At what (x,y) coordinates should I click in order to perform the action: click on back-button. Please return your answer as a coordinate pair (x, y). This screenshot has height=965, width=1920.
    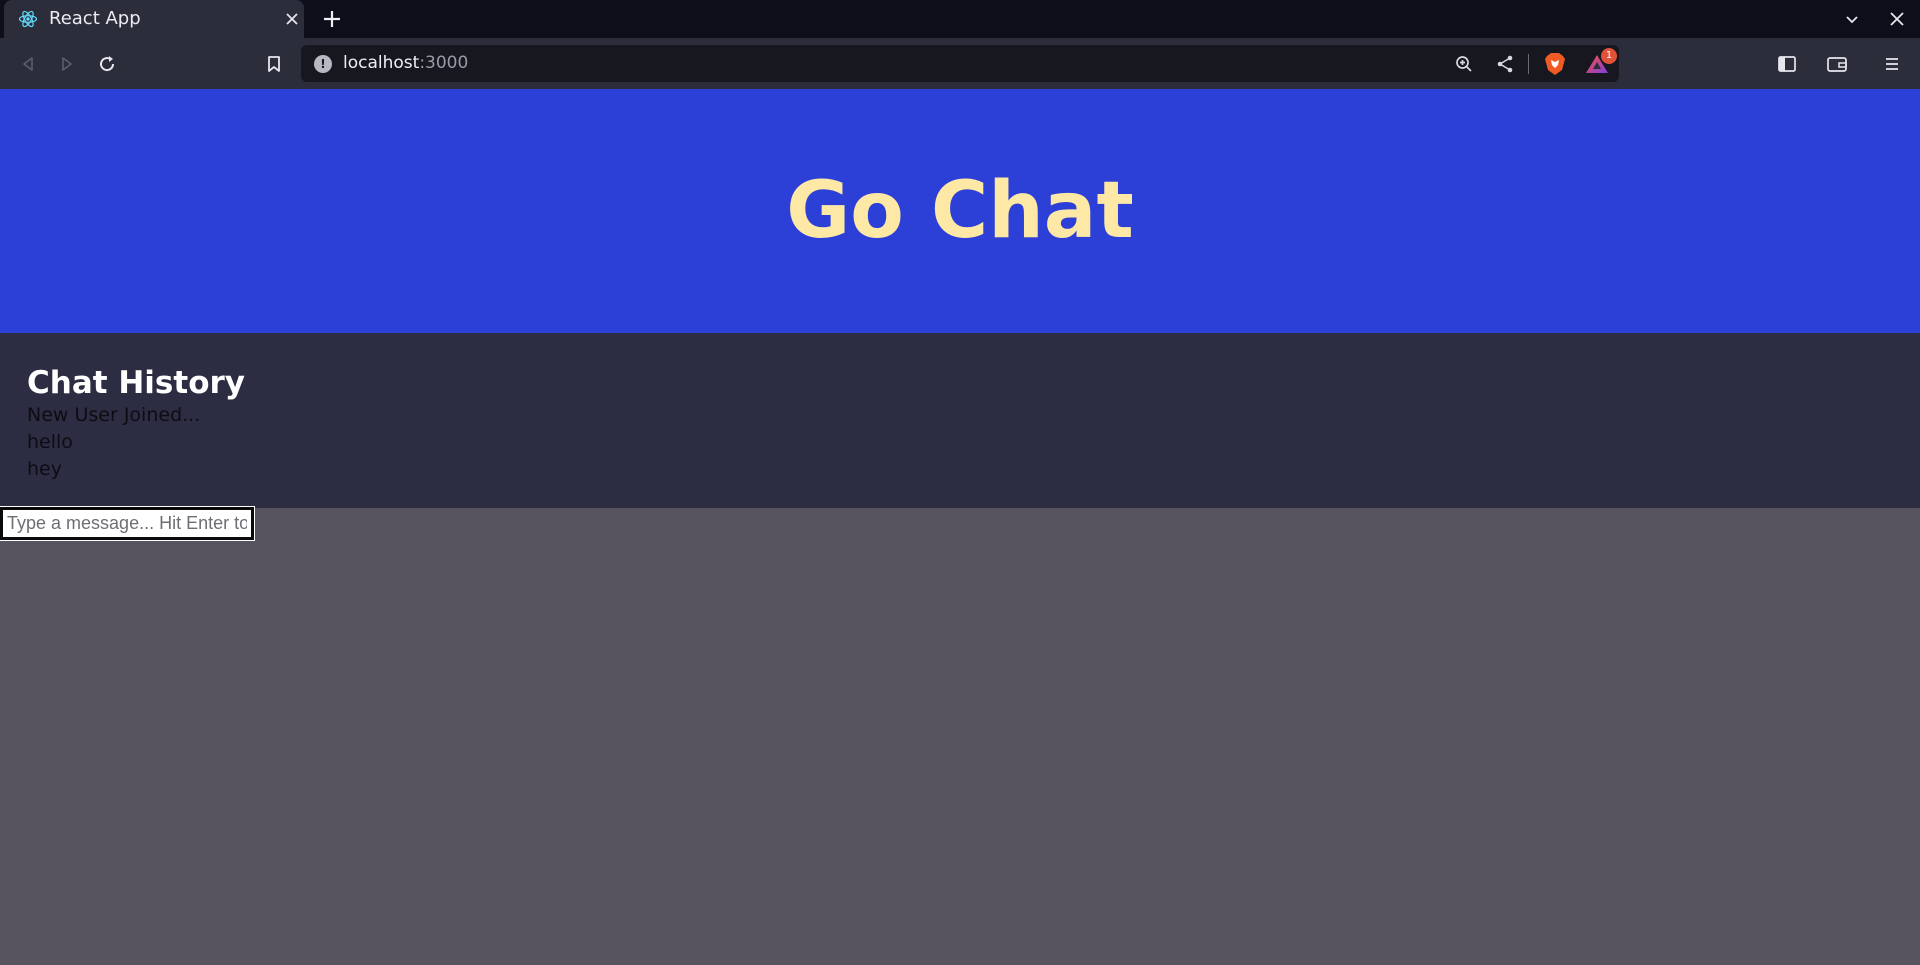
    Looking at the image, I should click on (28, 64).